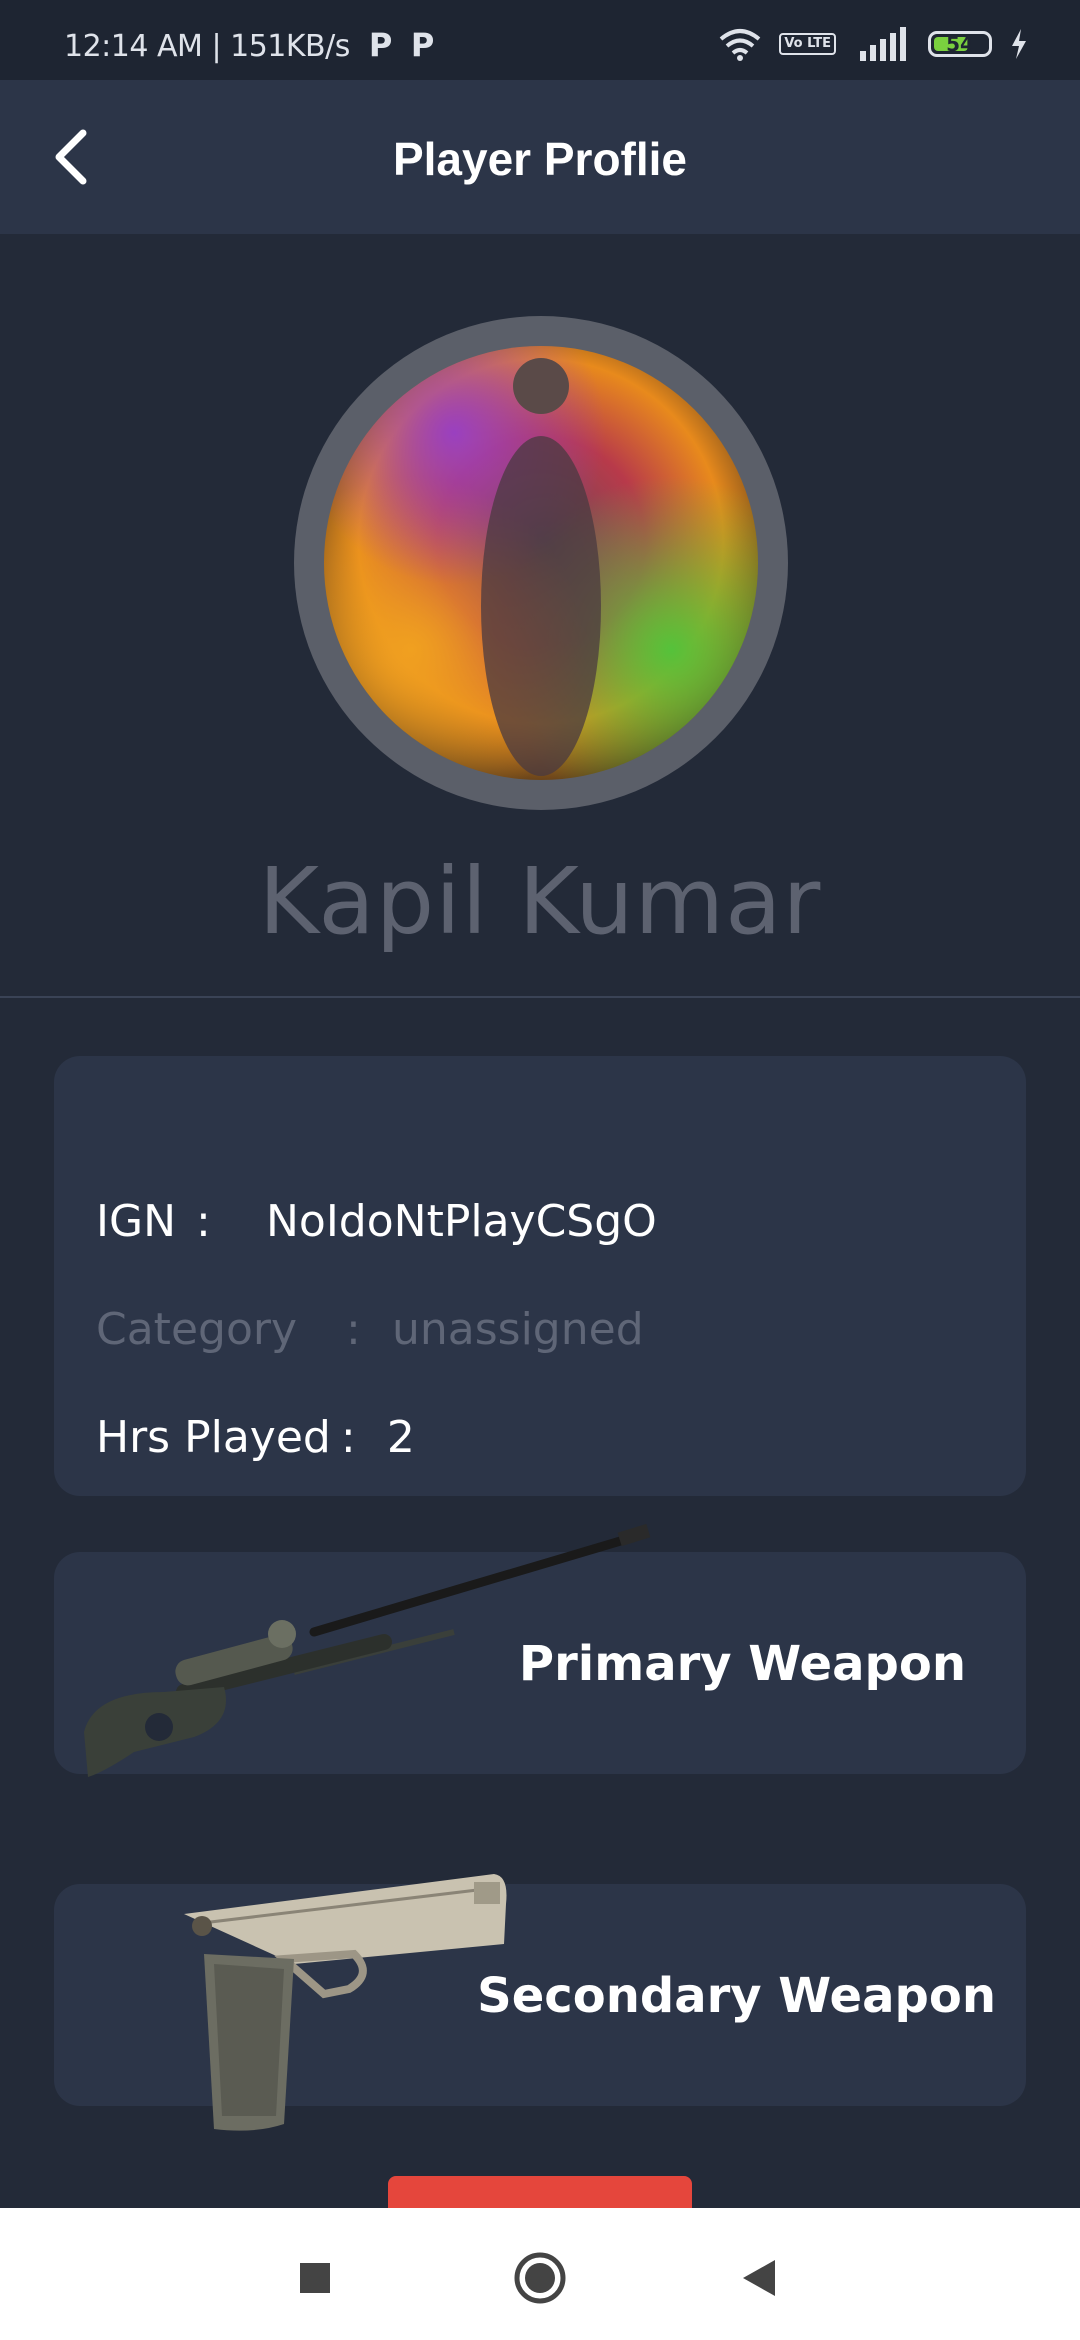 This screenshot has width=1080, height=2340. Describe the element at coordinates (883, 44) in the screenshot. I see `signal-icon` at that location.